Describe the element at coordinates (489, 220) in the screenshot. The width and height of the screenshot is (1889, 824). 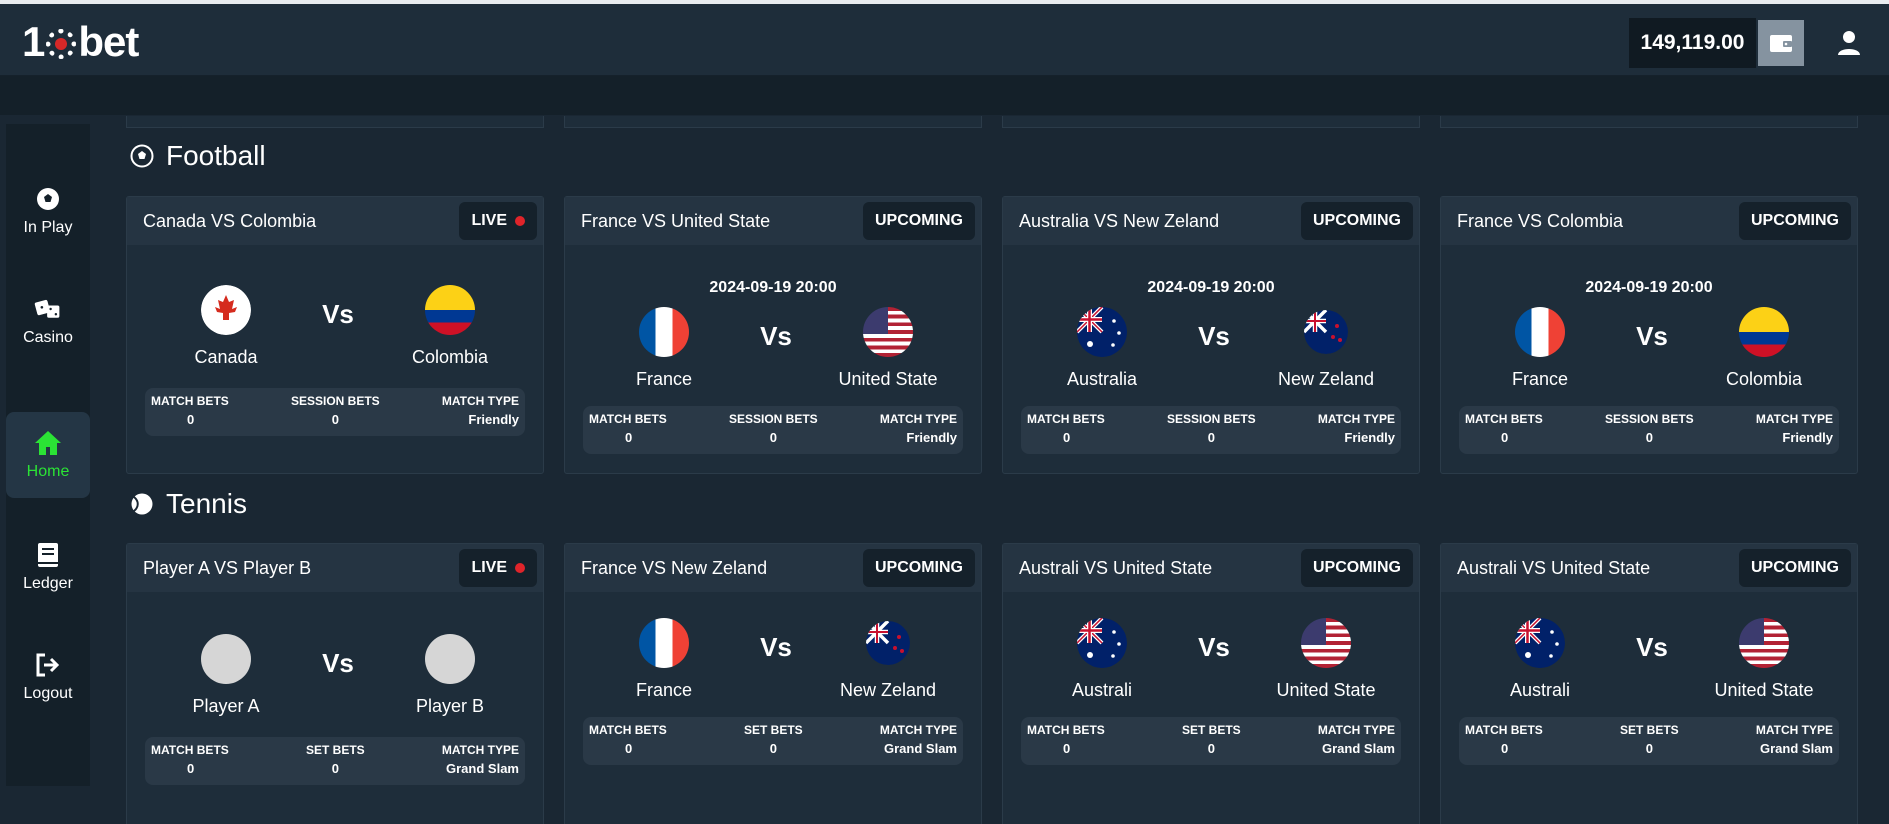
I see `status-text: LIVE` at that location.